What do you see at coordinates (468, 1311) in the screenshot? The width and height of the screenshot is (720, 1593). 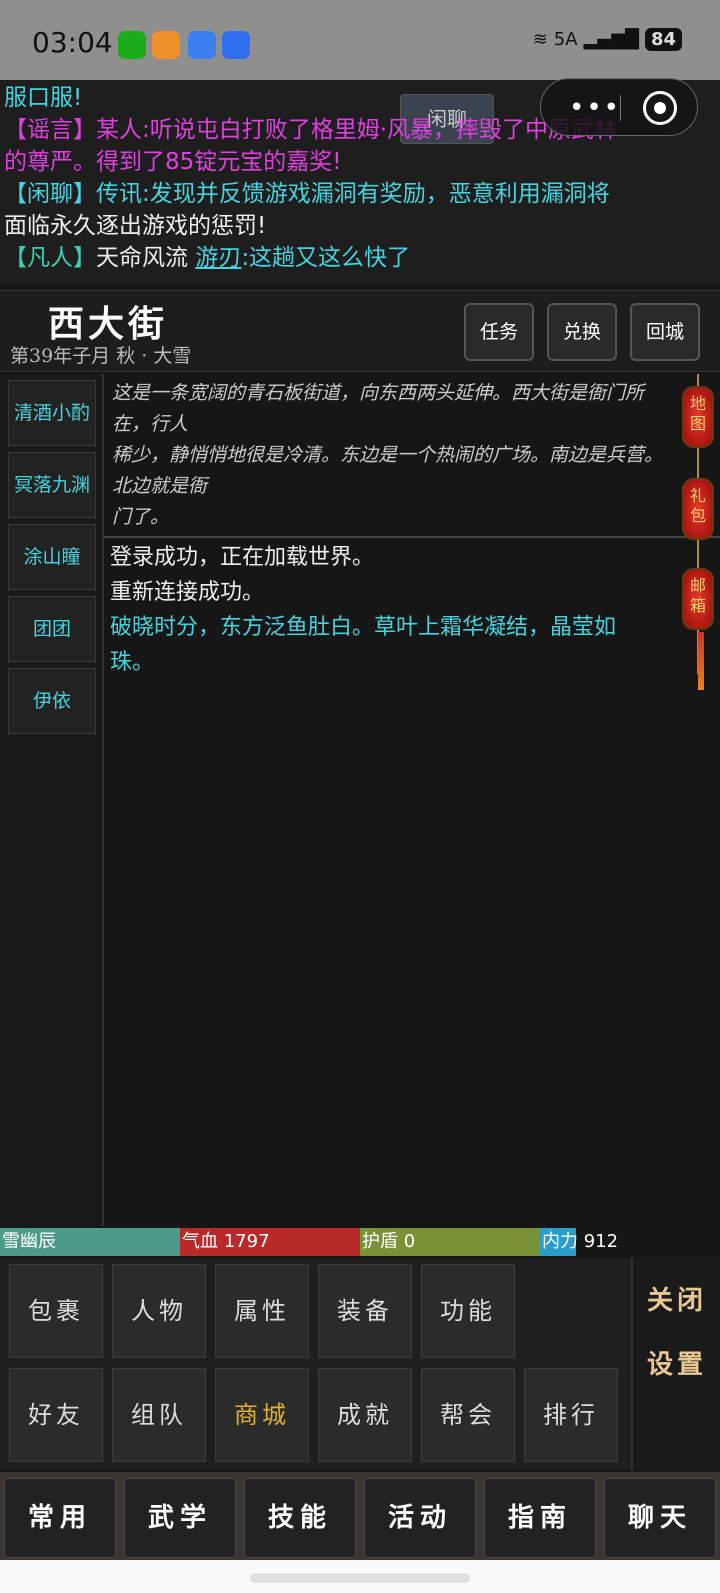 I see `functions-button: 功能` at bounding box center [468, 1311].